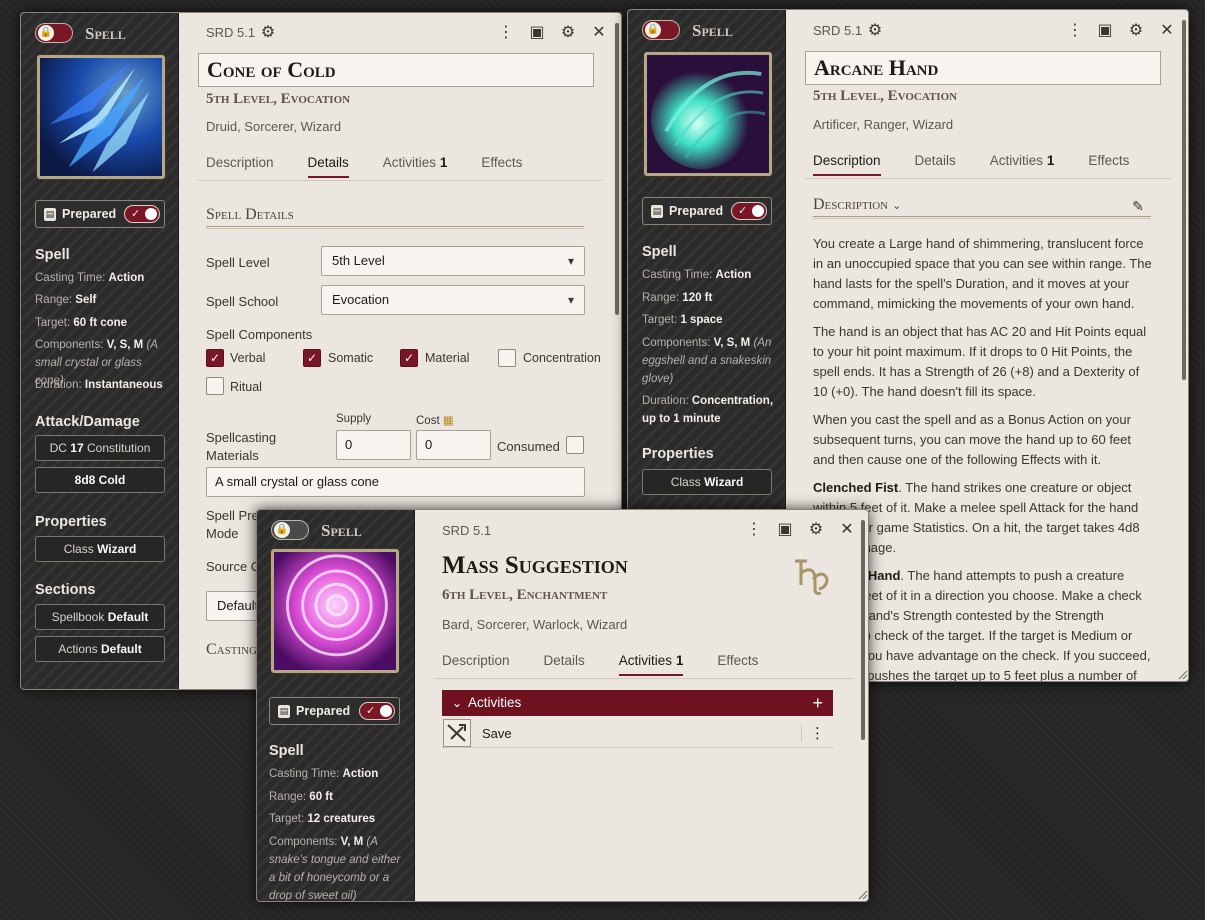  Describe the element at coordinates (678, 454) in the screenshot. I see `properties-heading: Properties` at that location.